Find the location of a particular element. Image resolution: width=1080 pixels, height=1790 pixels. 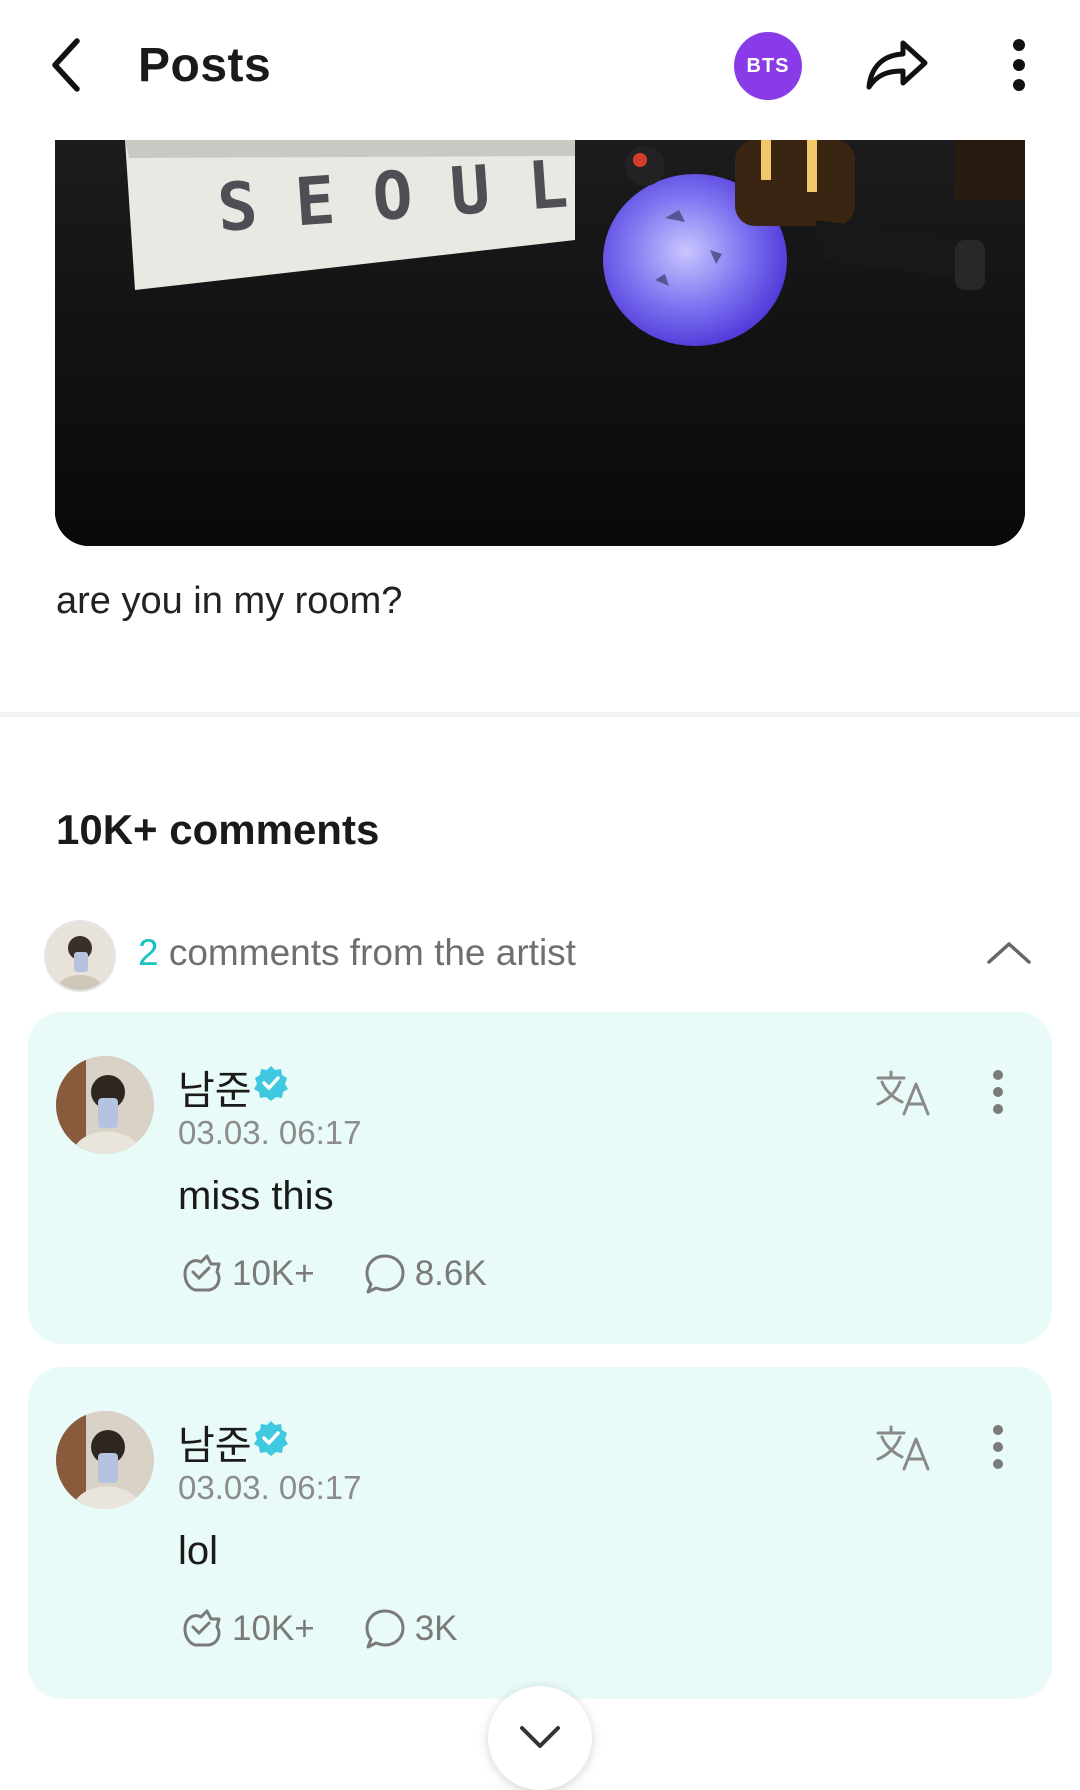

back-button is located at coordinates (66, 65).